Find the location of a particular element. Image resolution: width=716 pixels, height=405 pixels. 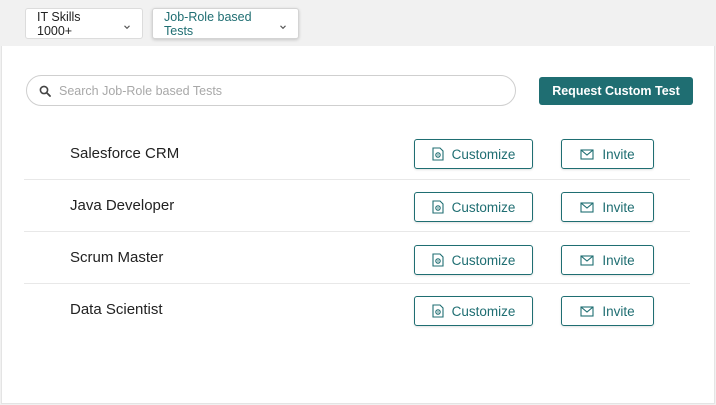

test-row: Data Scientist Customize Invite is located at coordinates (357, 310).